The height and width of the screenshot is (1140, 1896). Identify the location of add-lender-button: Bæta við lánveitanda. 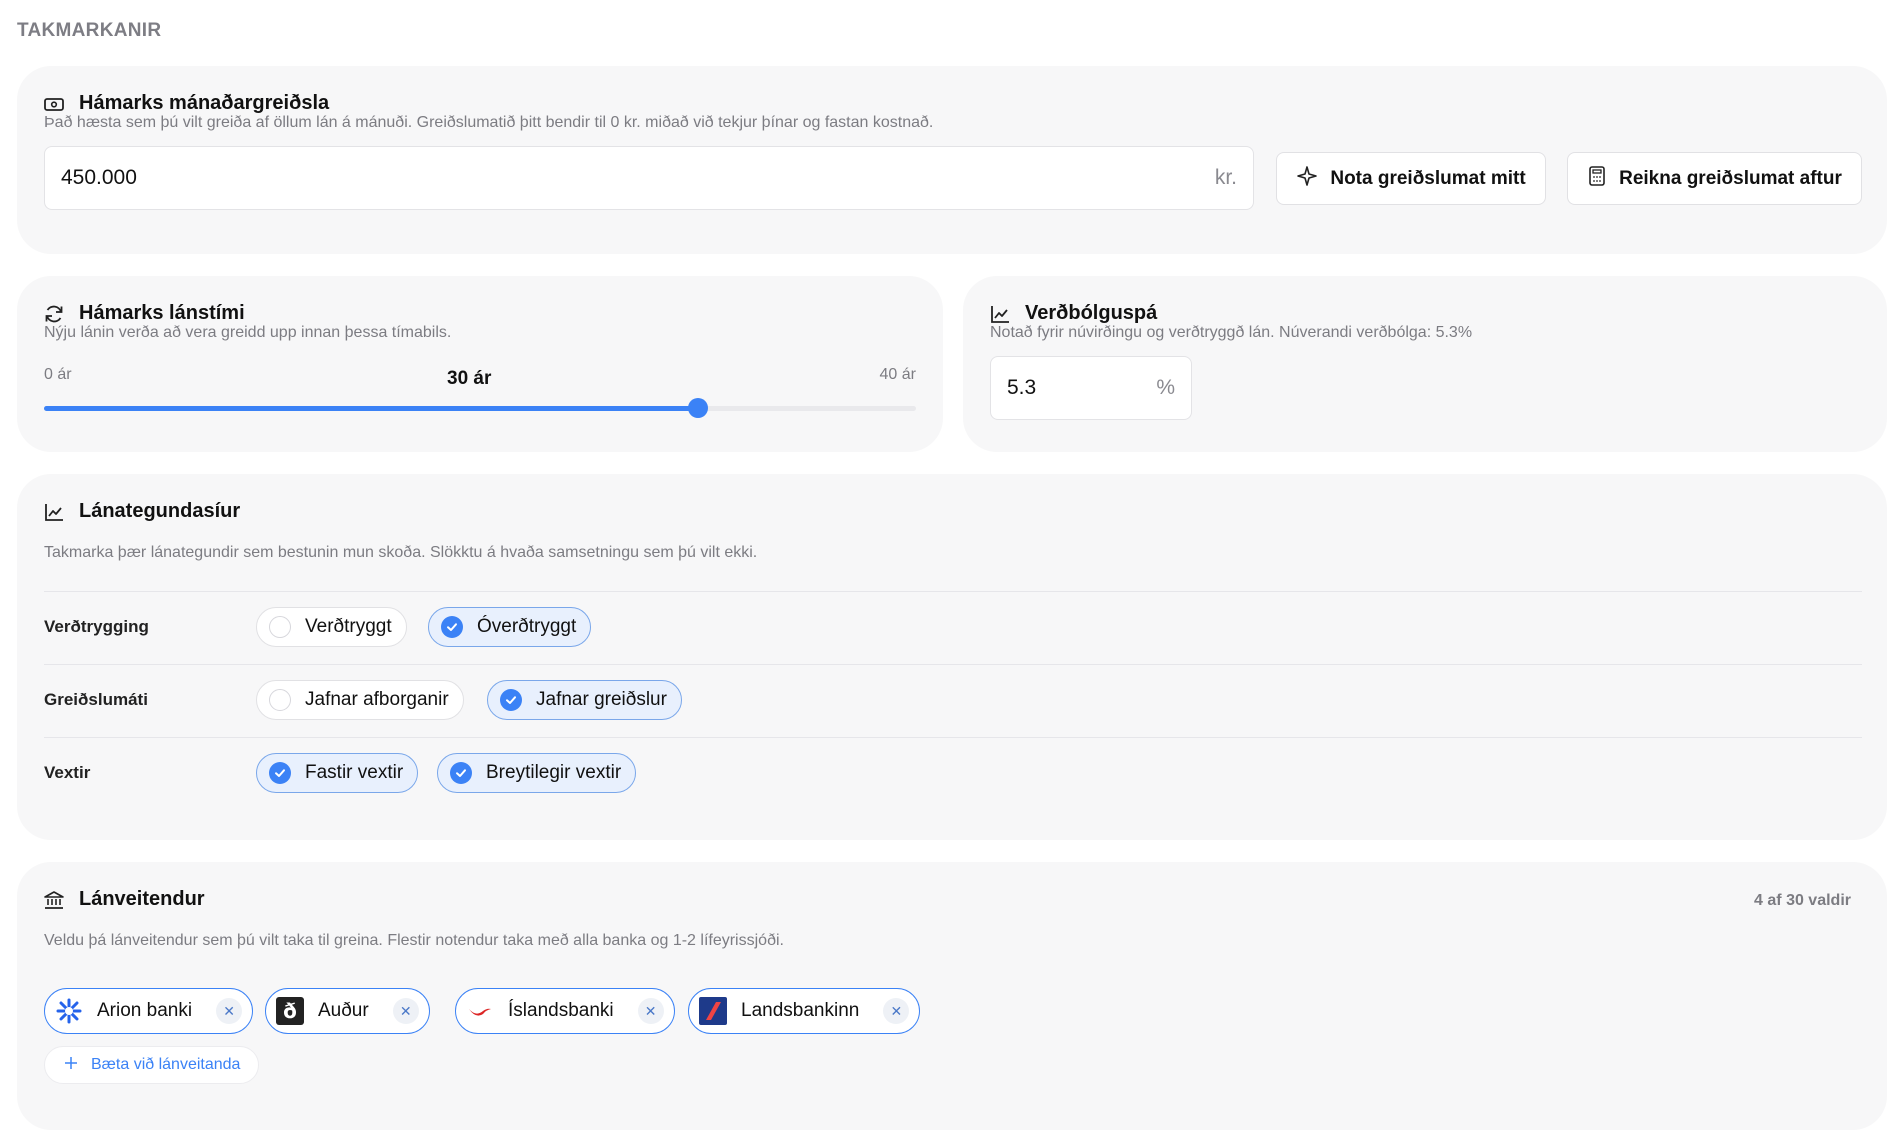
(152, 1065).